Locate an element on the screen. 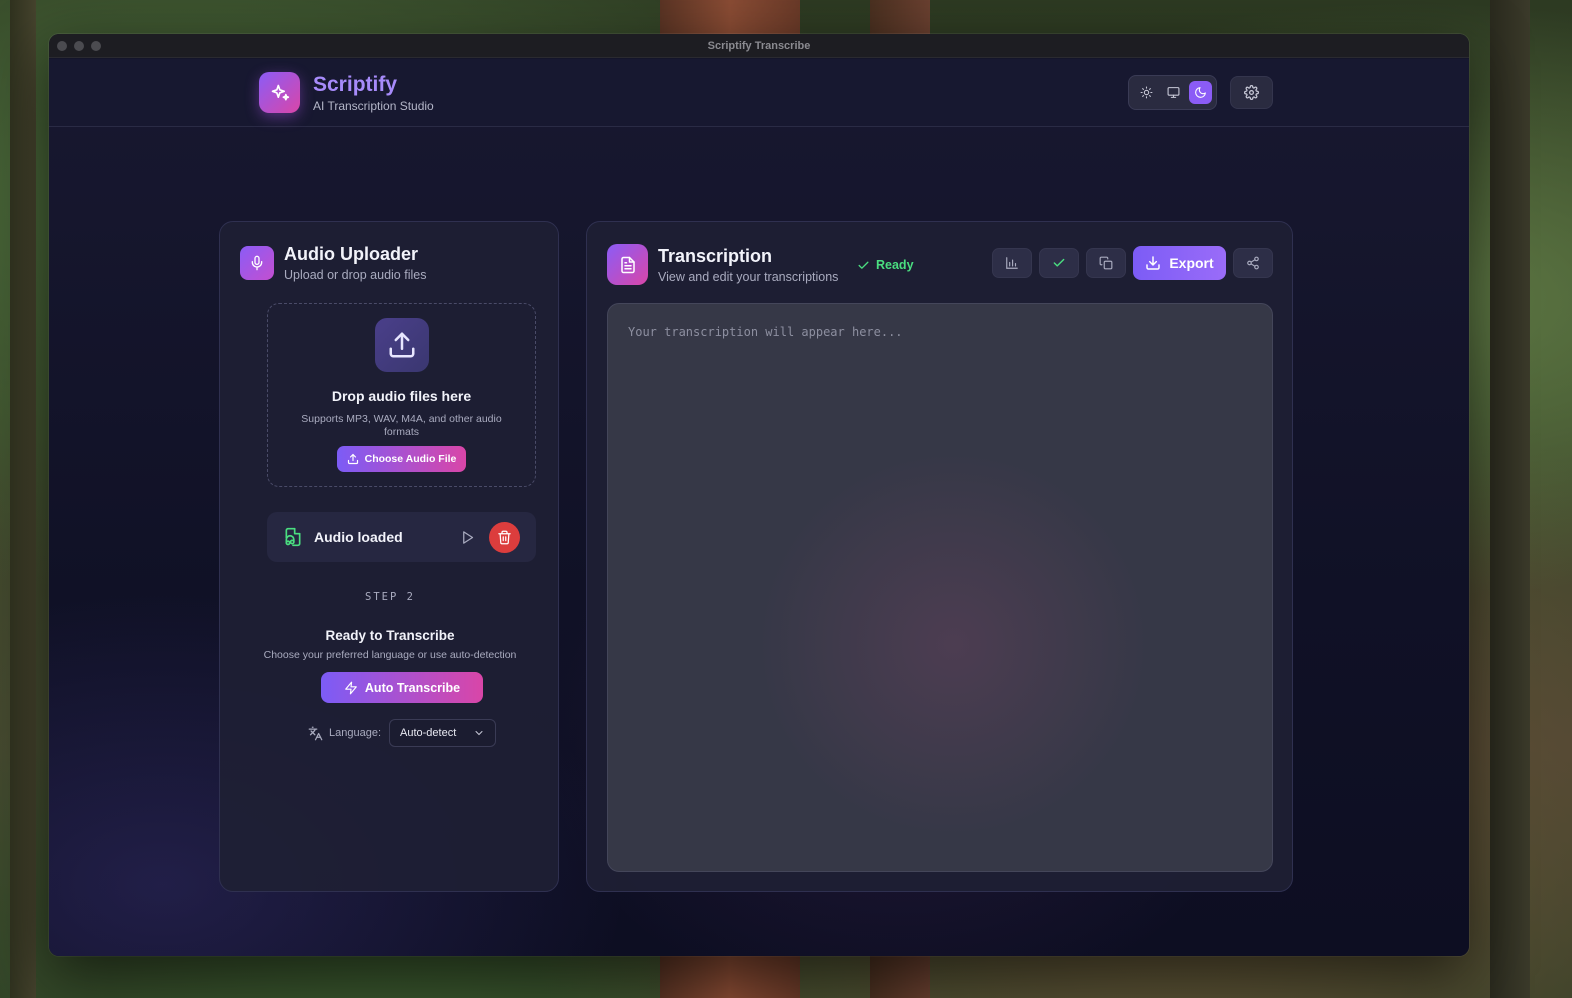 This screenshot has width=1572, height=998. brand-subtitle: AI Transcription Studio is located at coordinates (373, 105).